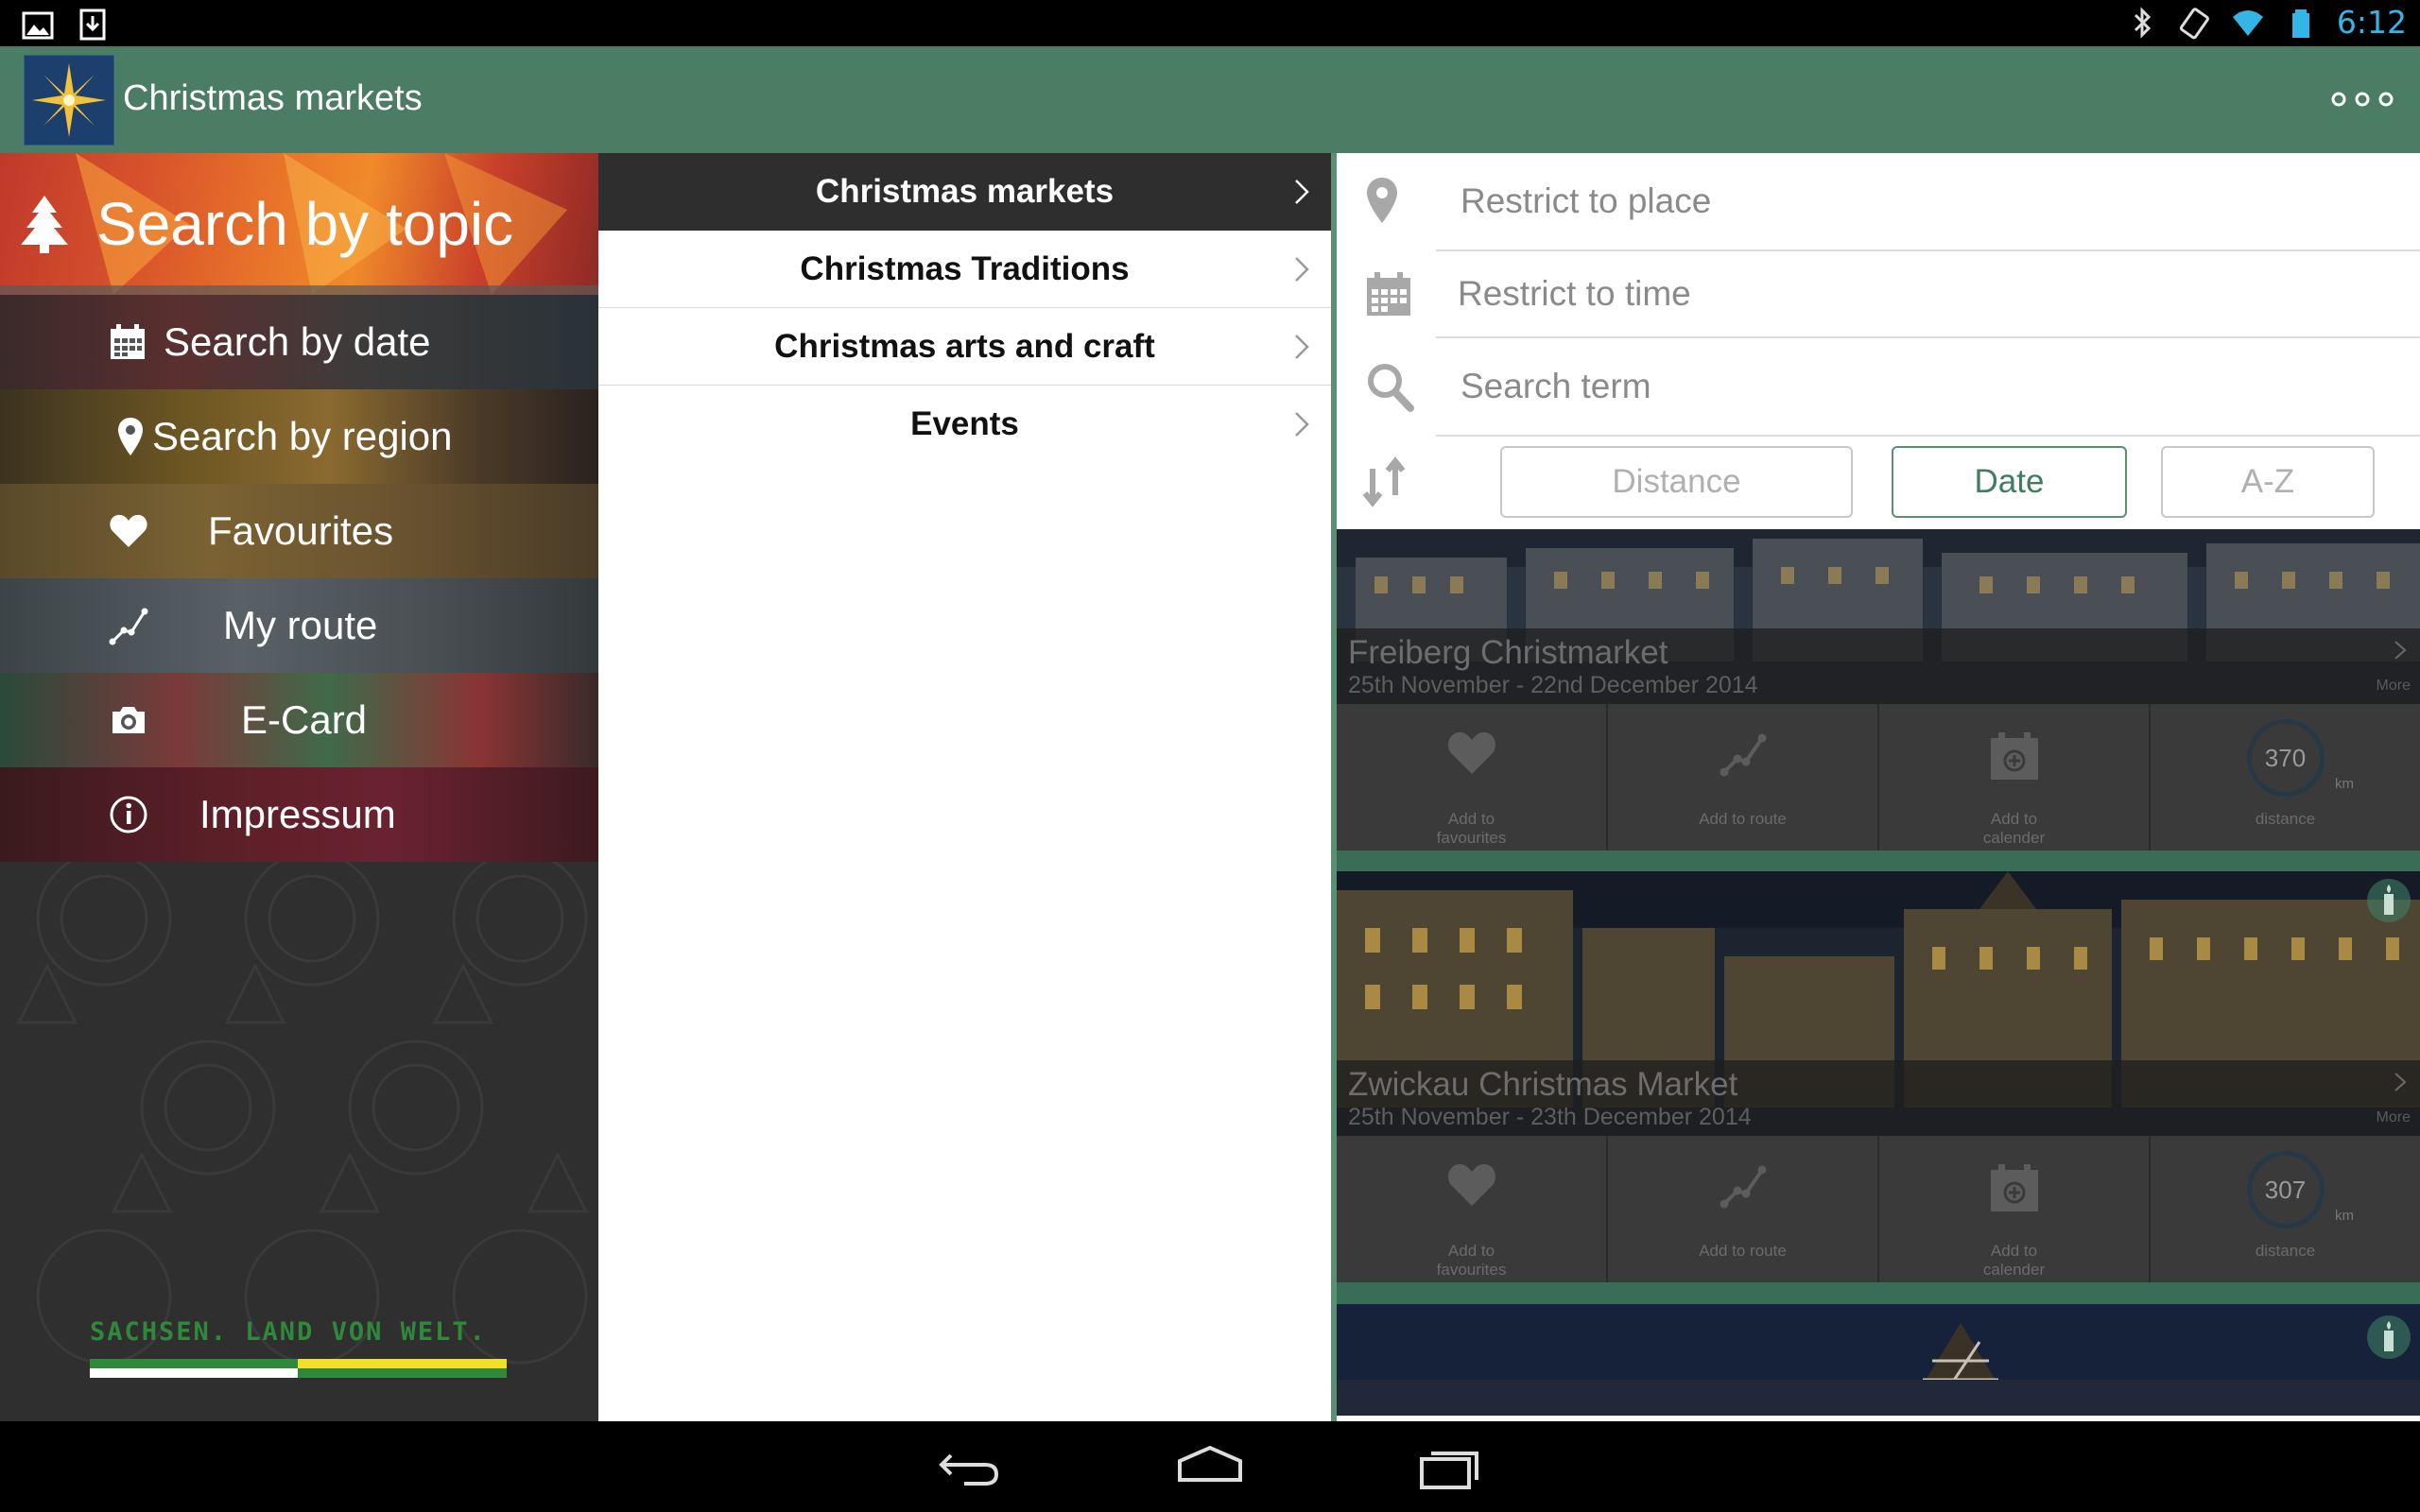 This screenshot has width=2420, height=1512. I want to click on sort-icon, so click(1384, 481).